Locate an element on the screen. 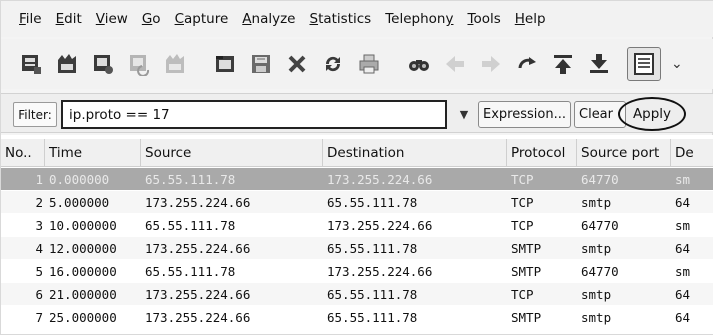  menu-help: Help is located at coordinates (530, 19).